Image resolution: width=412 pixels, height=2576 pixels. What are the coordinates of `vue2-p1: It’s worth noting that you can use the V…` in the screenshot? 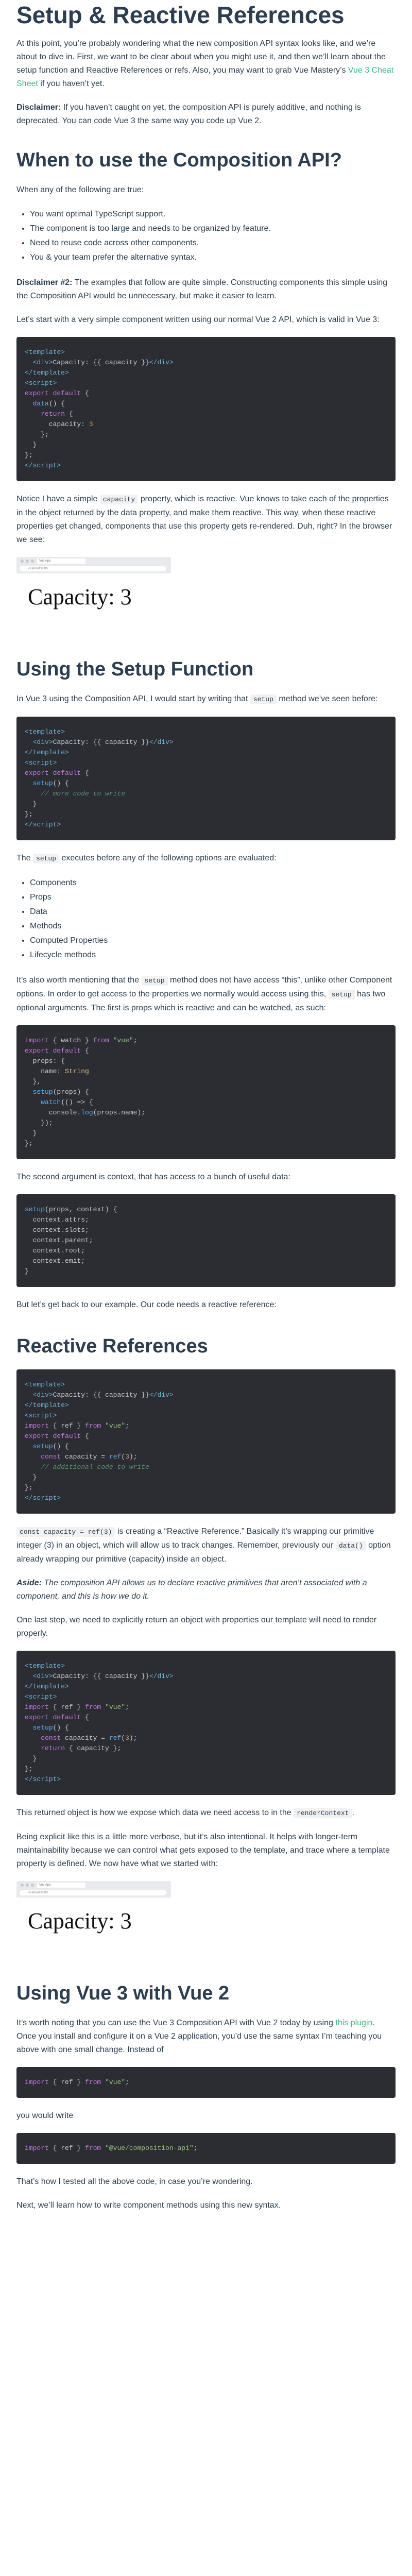 It's located at (199, 2036).